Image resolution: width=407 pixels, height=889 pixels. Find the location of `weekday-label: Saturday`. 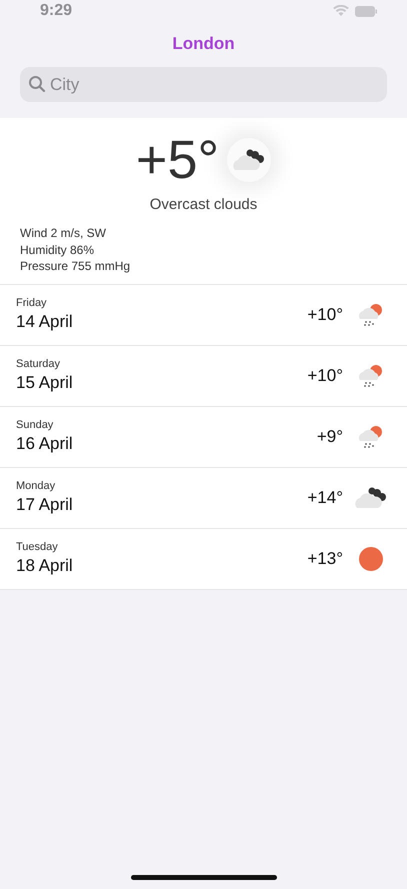

weekday-label: Saturday is located at coordinates (39, 364).